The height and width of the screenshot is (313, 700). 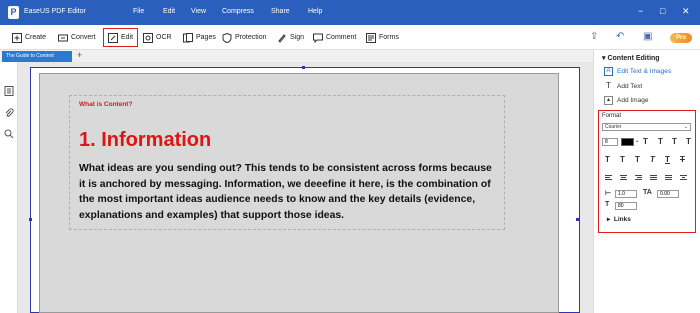 I want to click on char-spacing-input: 0.00, so click(x=668, y=194).